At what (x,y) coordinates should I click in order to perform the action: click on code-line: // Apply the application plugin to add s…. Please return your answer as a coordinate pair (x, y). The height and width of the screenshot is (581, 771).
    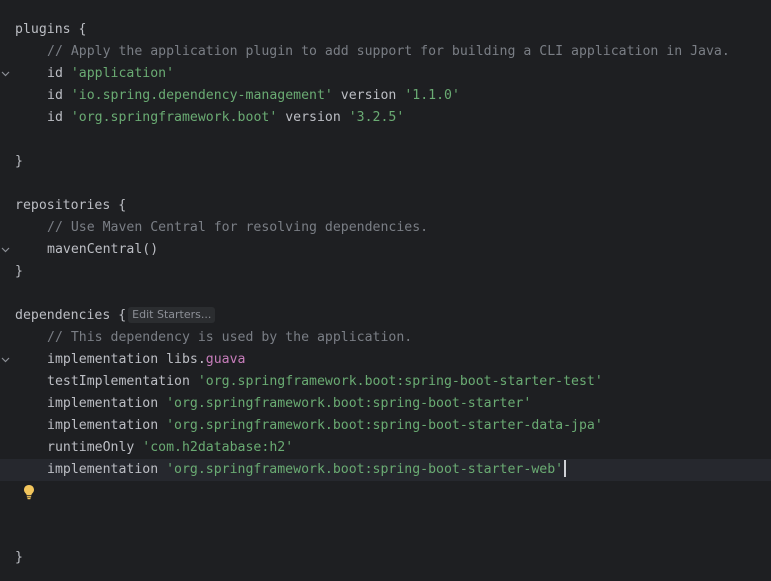
    Looking at the image, I should click on (385, 52).